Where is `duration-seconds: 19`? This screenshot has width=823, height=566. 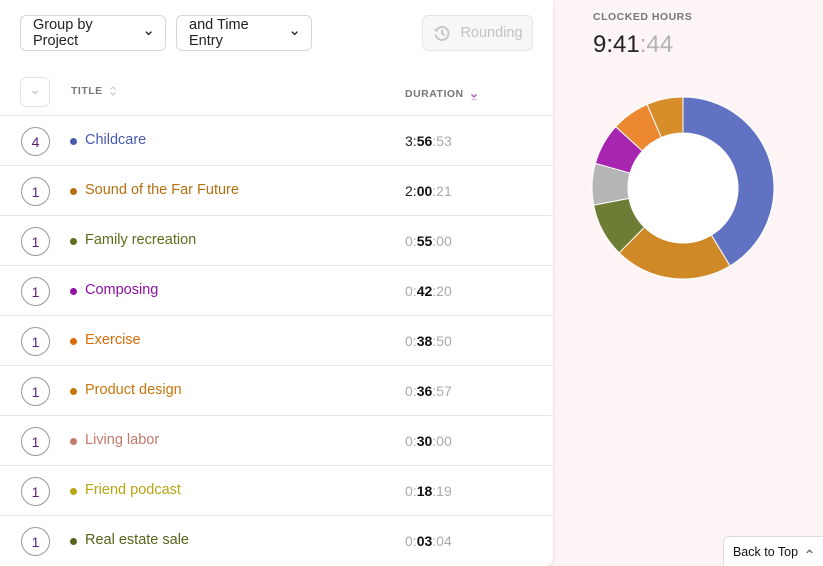
duration-seconds: 19 is located at coordinates (444, 491).